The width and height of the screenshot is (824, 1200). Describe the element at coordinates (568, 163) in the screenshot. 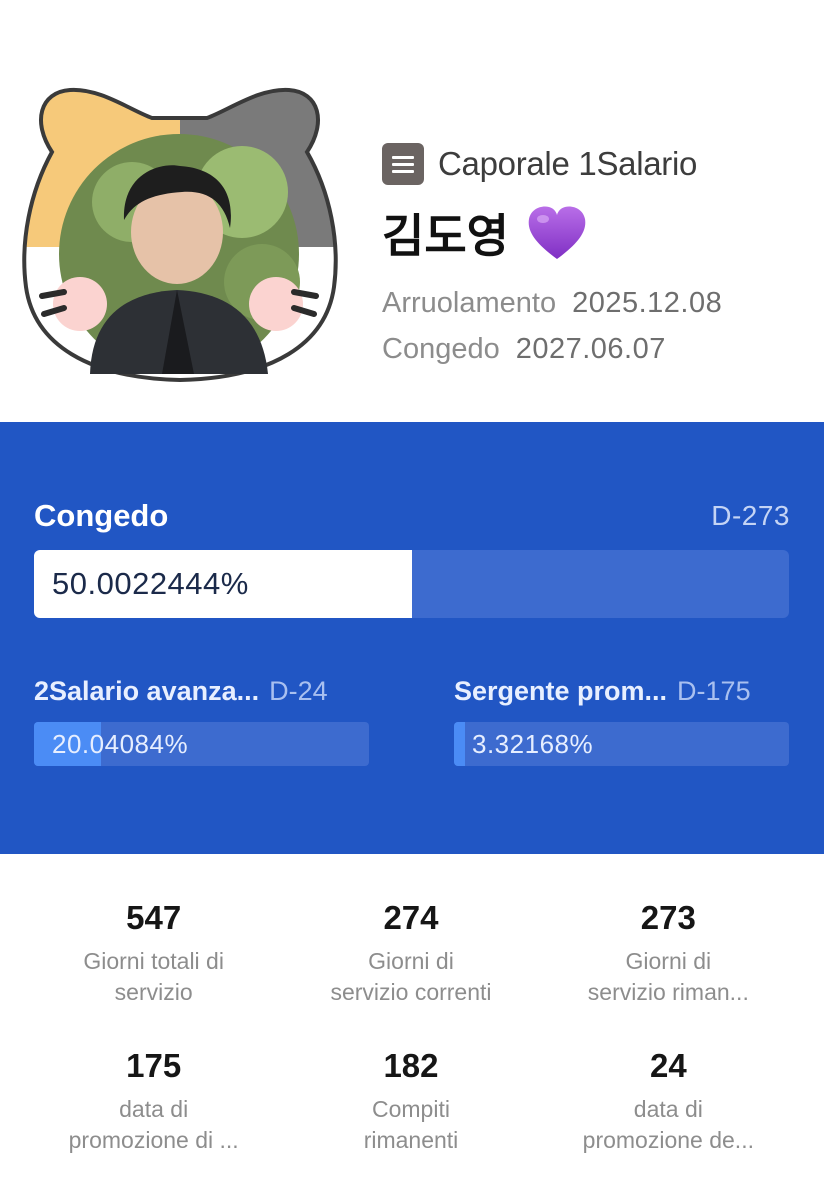

I see `rank-label: Caporale 1Salario` at that location.